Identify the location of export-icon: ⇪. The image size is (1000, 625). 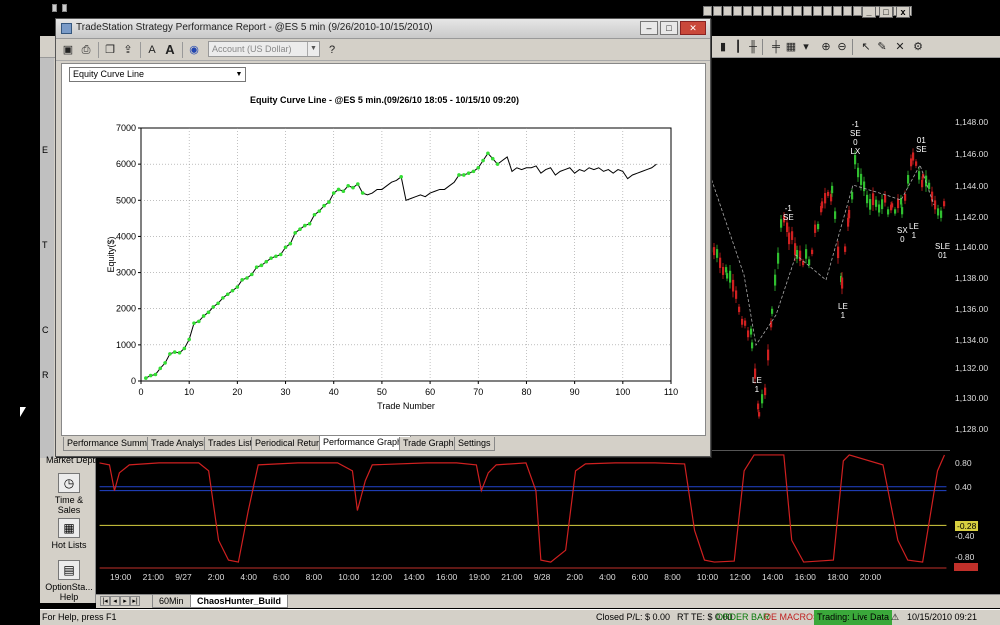
(128, 50).